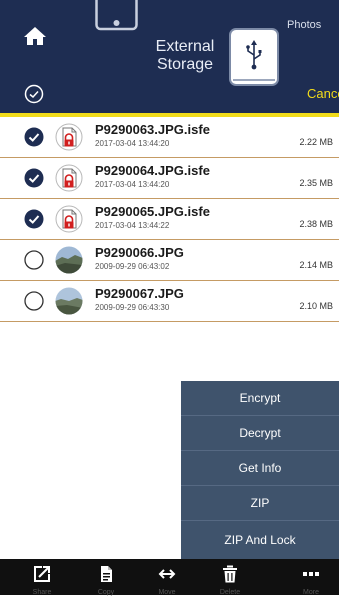 The width and height of the screenshot is (339, 596). I want to click on file-name: P9290065.JPG.isfe, so click(152, 211).